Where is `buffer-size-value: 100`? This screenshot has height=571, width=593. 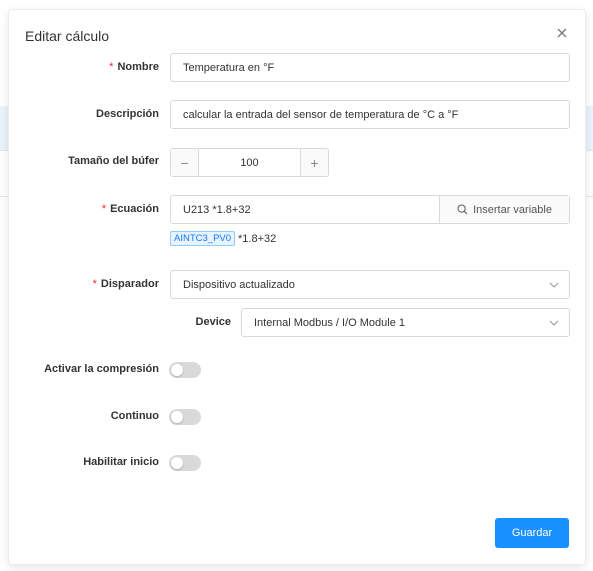 buffer-size-value: 100 is located at coordinates (249, 162).